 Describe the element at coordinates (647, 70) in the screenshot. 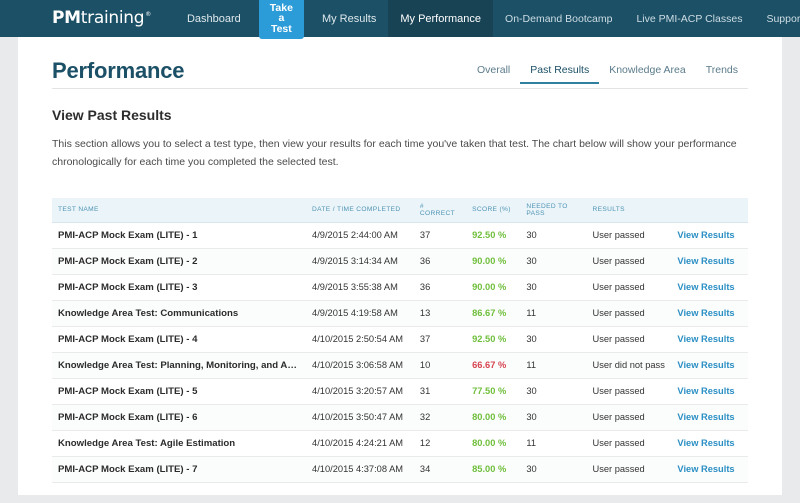

I see `tab-knowledge-area-label: Knowledge Area` at that location.